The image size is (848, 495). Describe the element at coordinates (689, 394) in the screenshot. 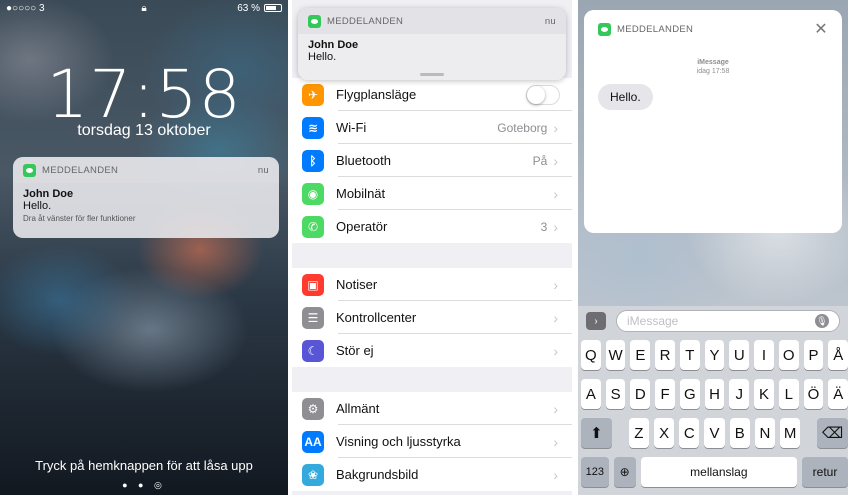

I see `key-g: G` at that location.